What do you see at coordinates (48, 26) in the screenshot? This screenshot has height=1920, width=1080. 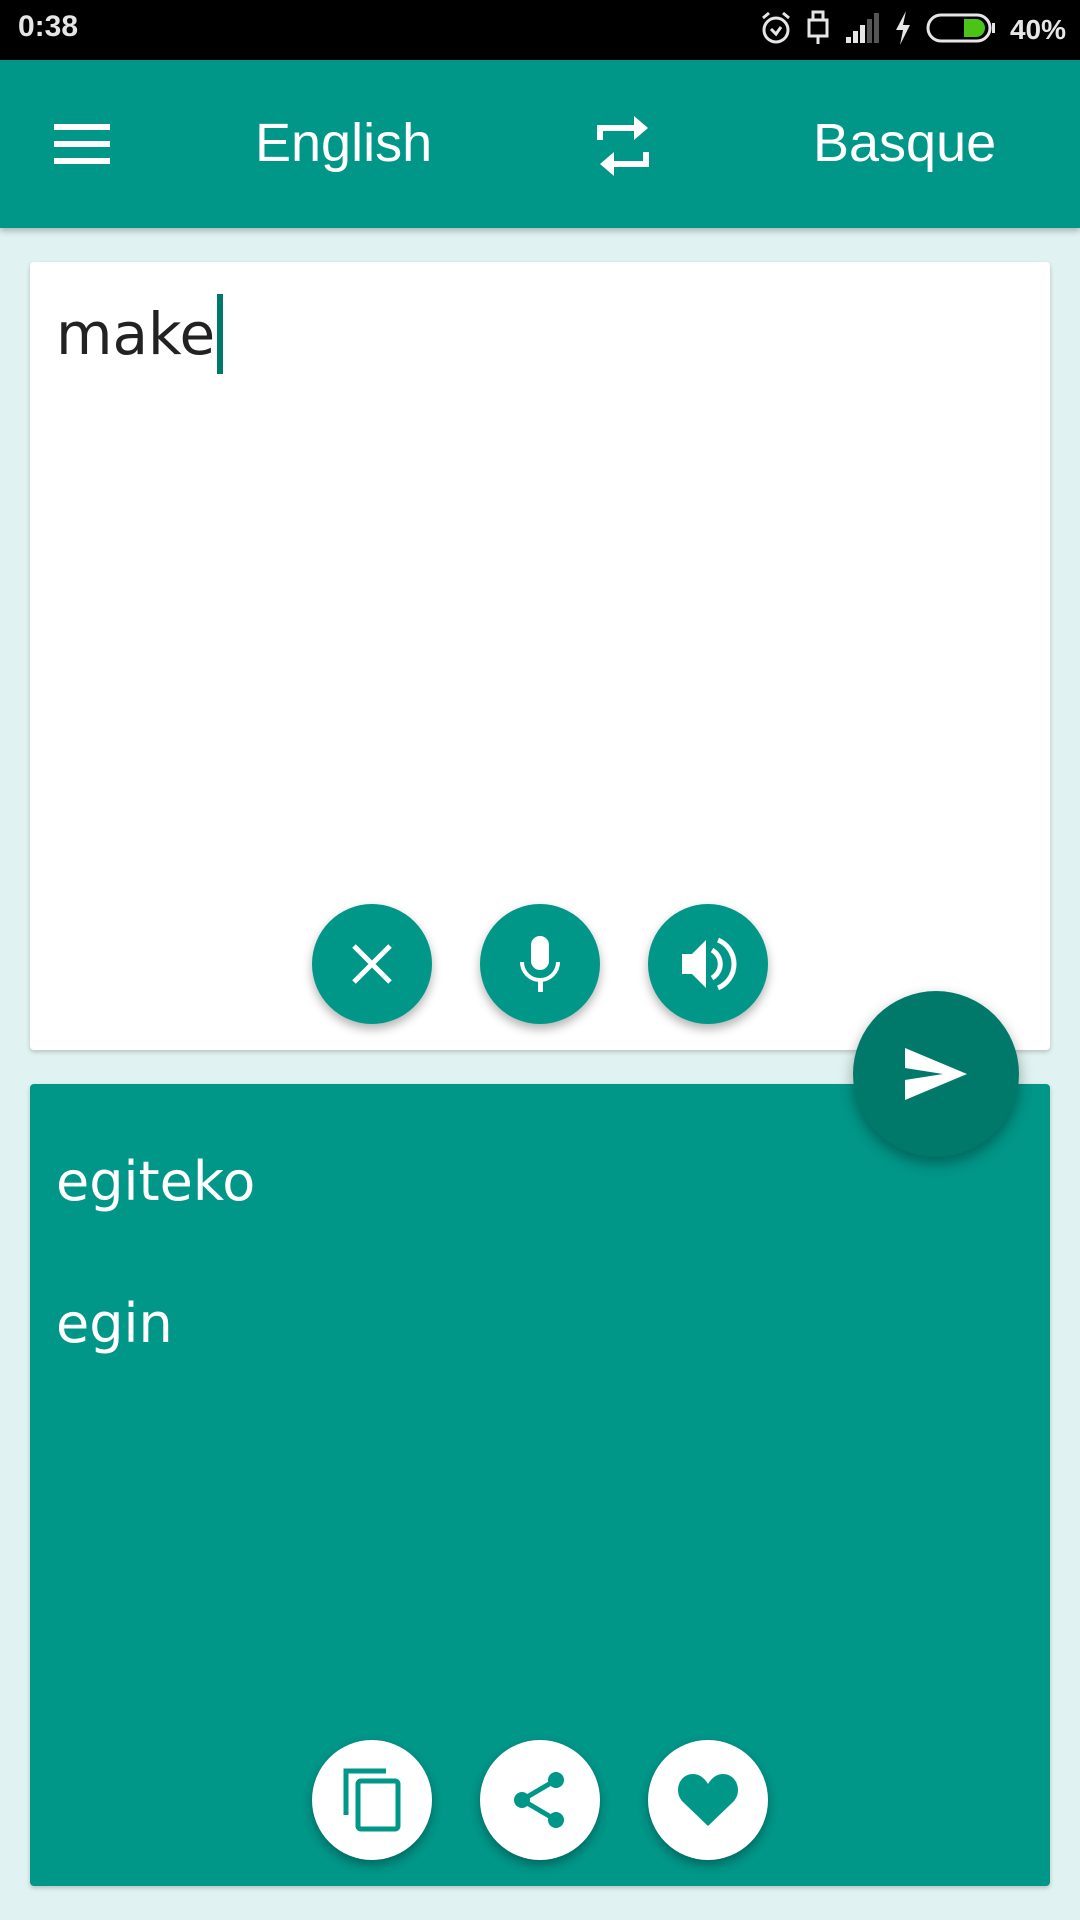 I see `status-time: 0:38` at bounding box center [48, 26].